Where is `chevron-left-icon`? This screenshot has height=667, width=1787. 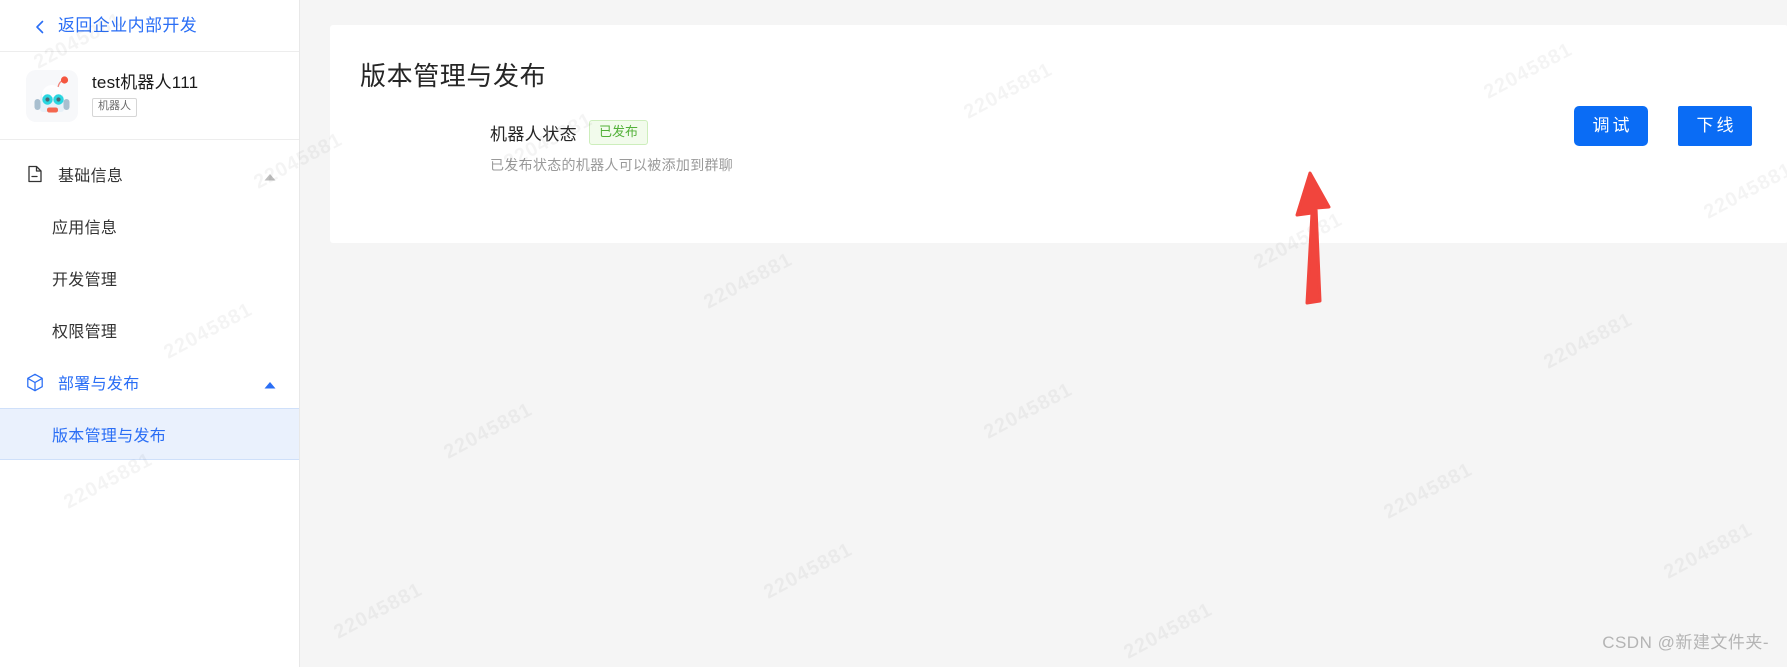
chevron-left-icon is located at coordinates (40, 26).